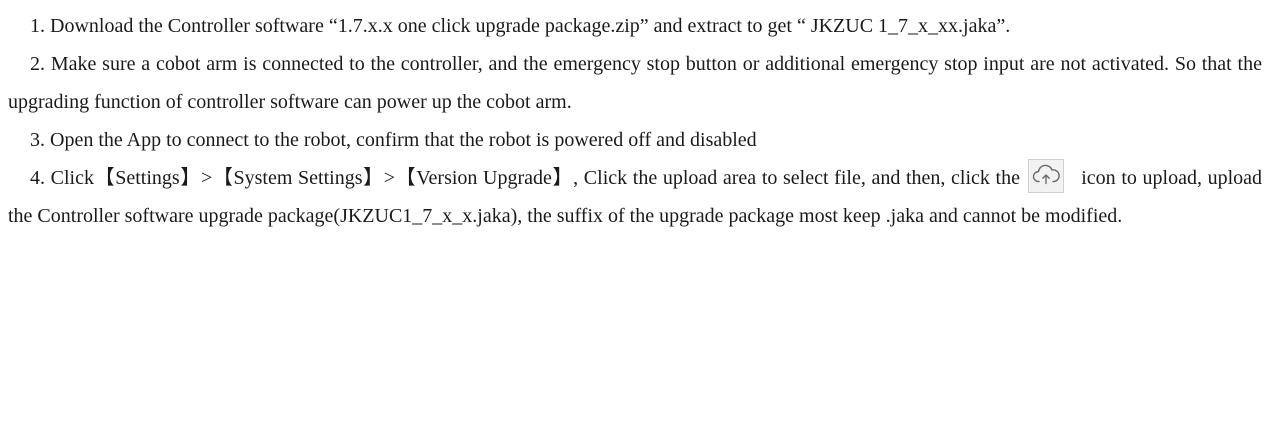  I want to click on step-2-number: 2., so click(37, 64).